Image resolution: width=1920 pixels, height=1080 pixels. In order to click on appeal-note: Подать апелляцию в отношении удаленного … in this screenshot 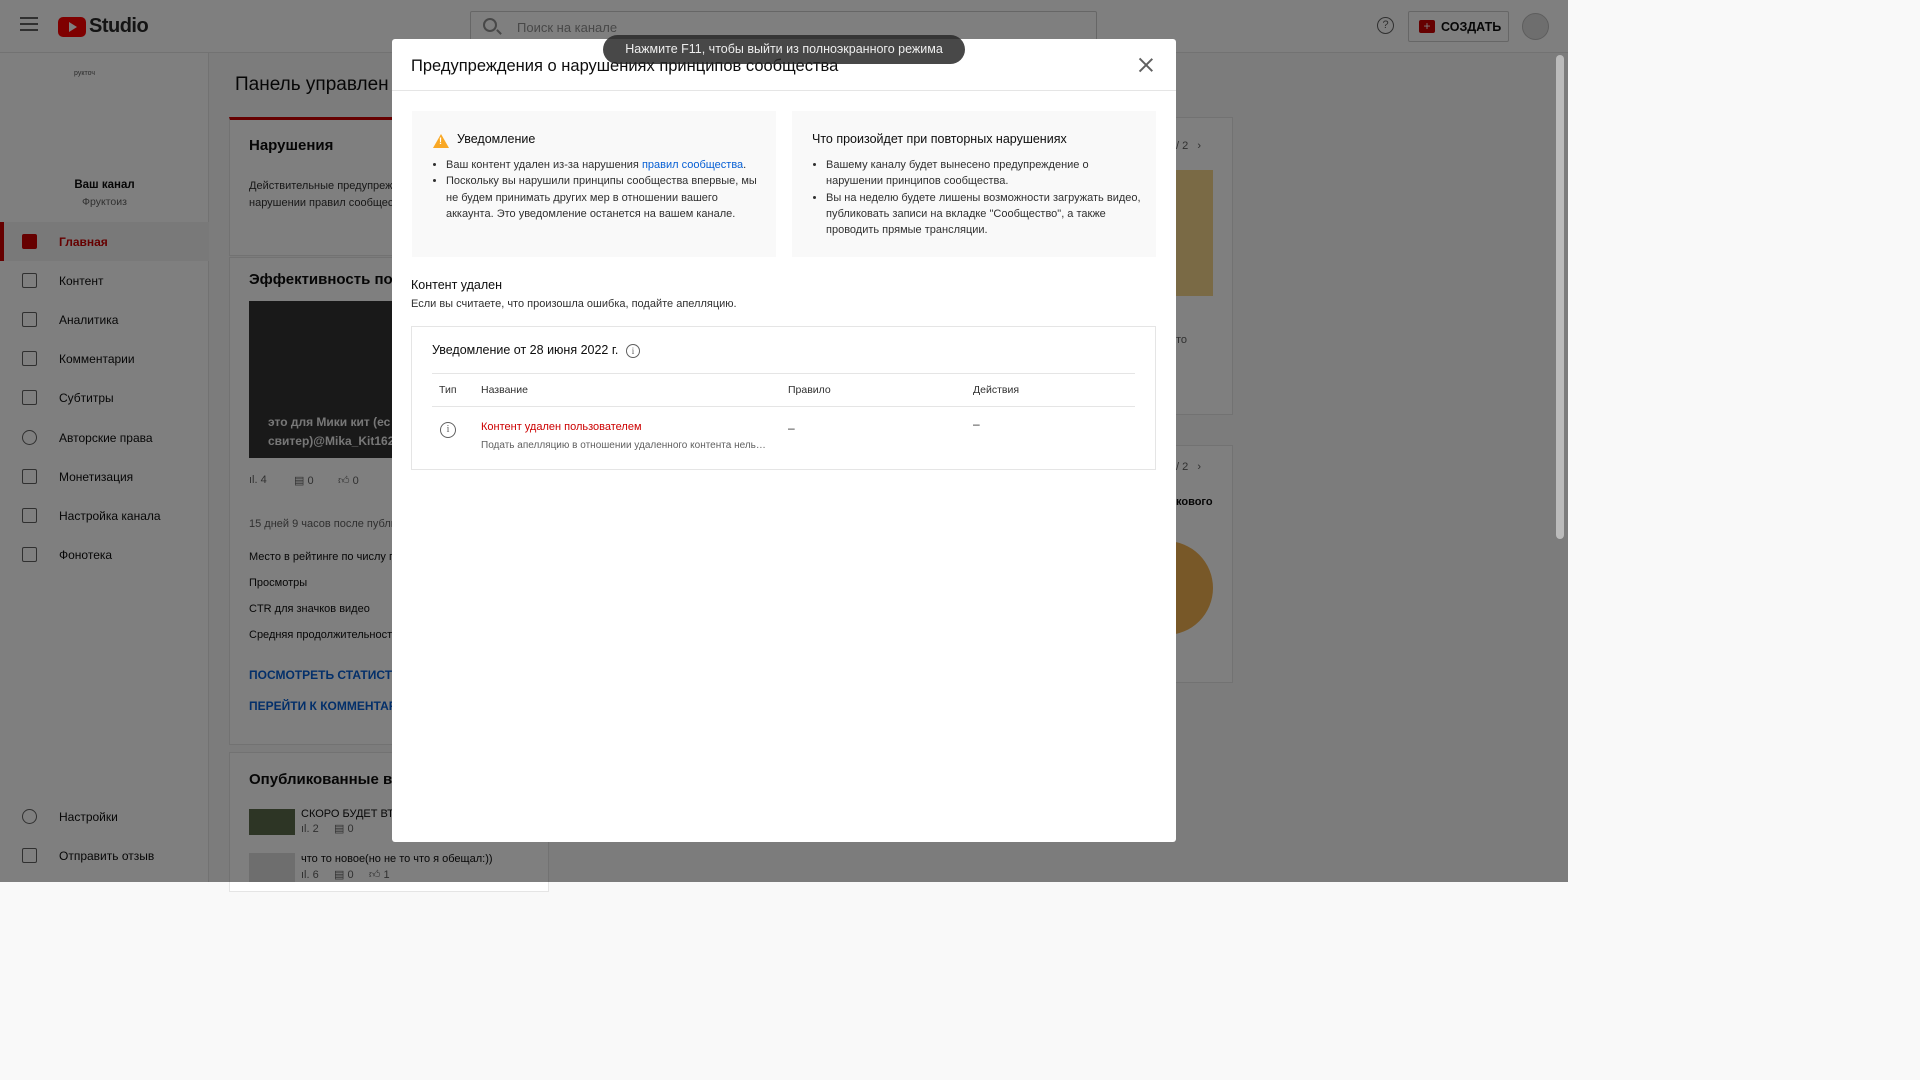, I will do `click(623, 445)`.